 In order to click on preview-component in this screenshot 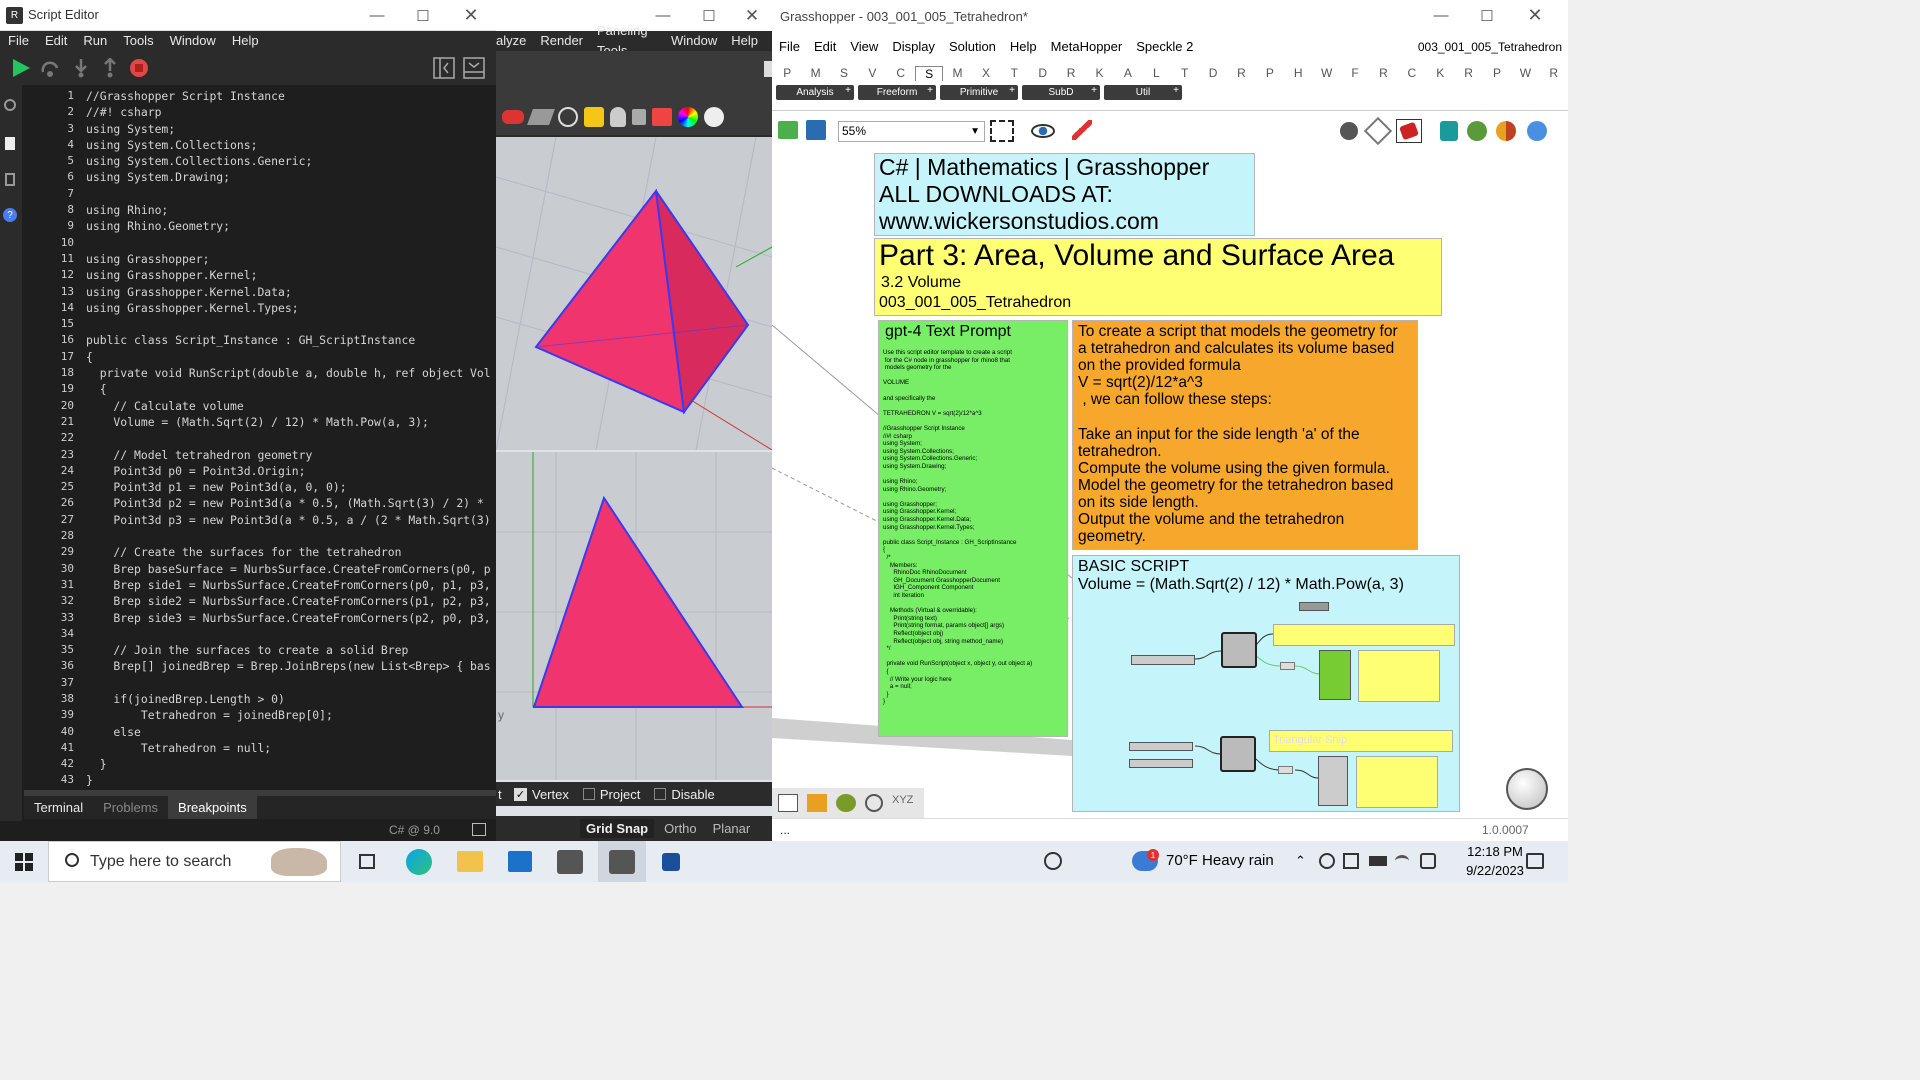, I will do `click(1335, 675)`.